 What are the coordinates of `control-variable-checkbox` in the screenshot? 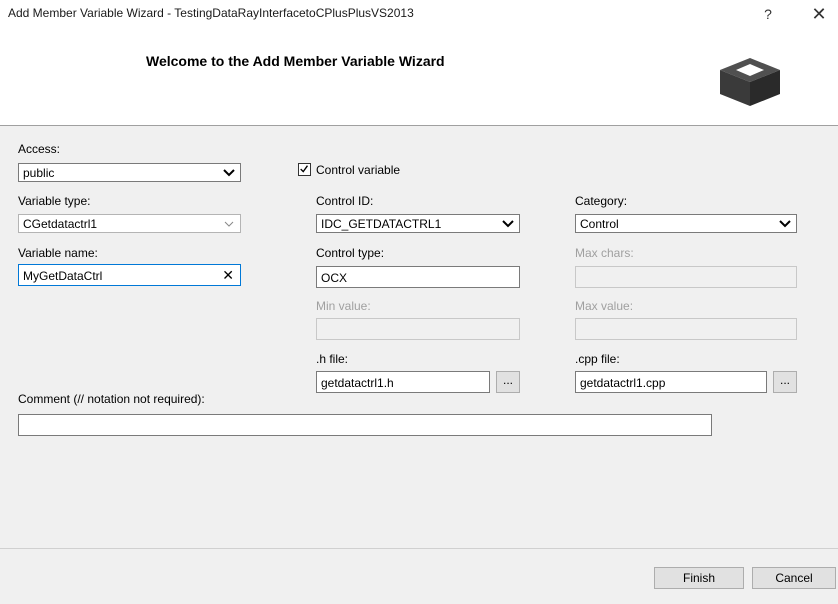 It's located at (304, 169).